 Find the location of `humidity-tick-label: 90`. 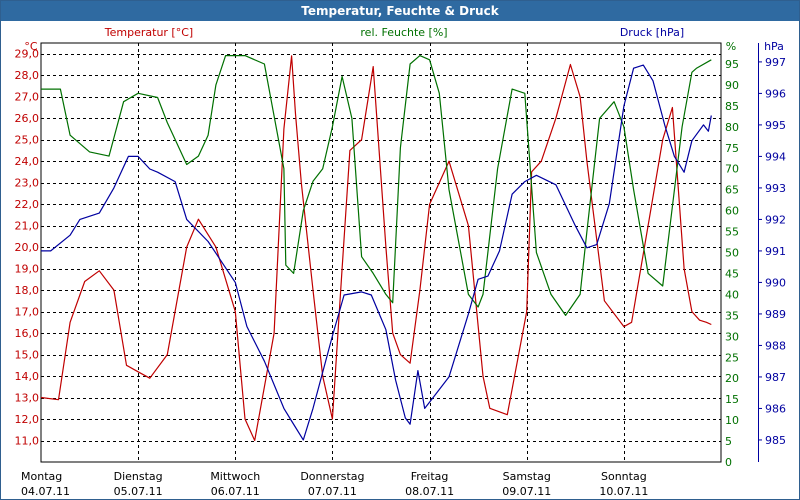

humidity-tick-label: 90 is located at coordinates (732, 85).